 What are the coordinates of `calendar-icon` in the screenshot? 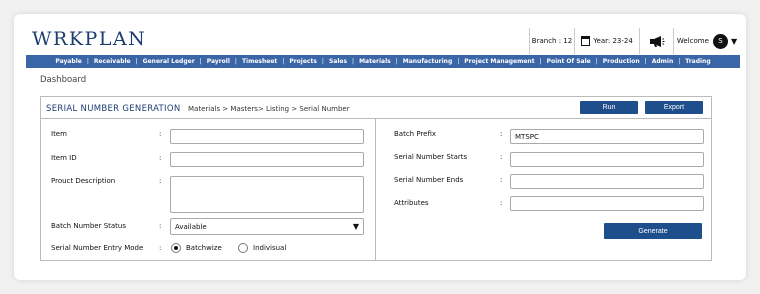 It's located at (586, 41).